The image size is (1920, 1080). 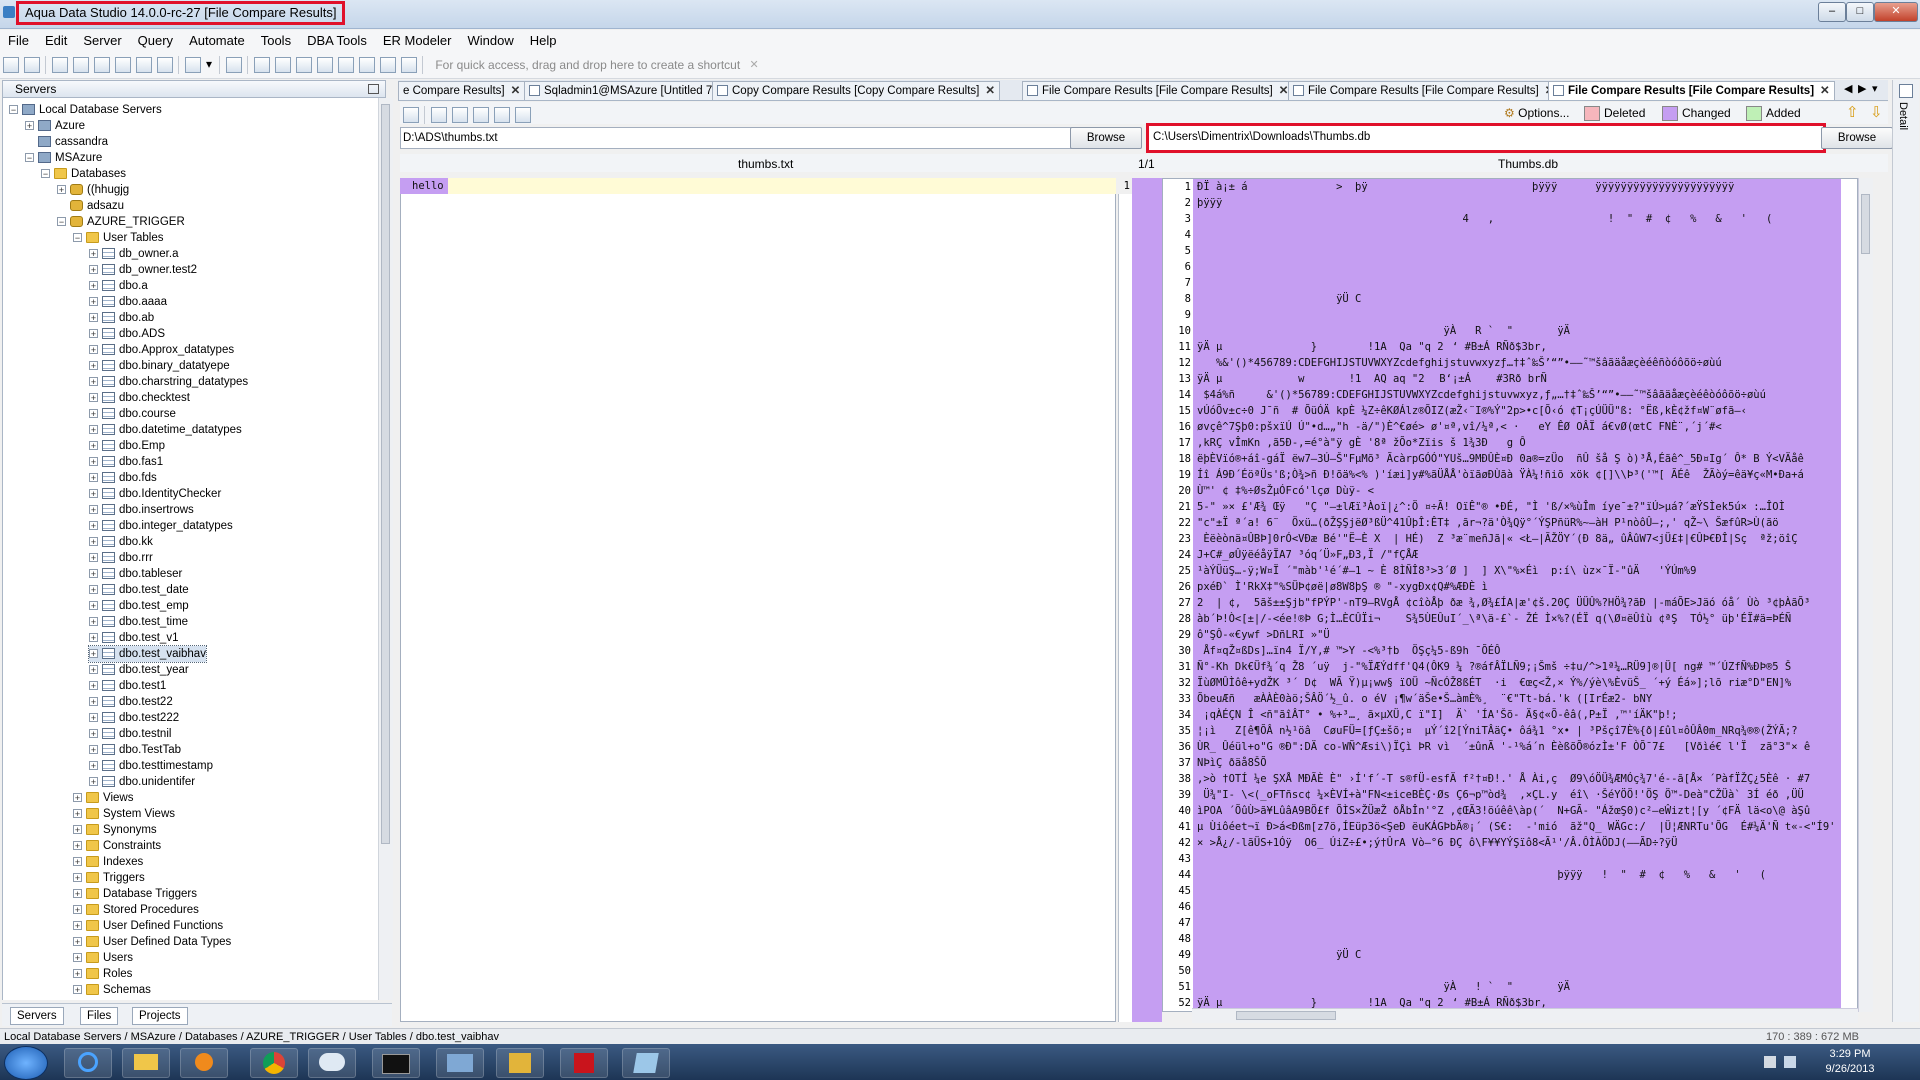 What do you see at coordinates (1865, 224) in the screenshot?
I see `right-vscroll-thumb` at bounding box center [1865, 224].